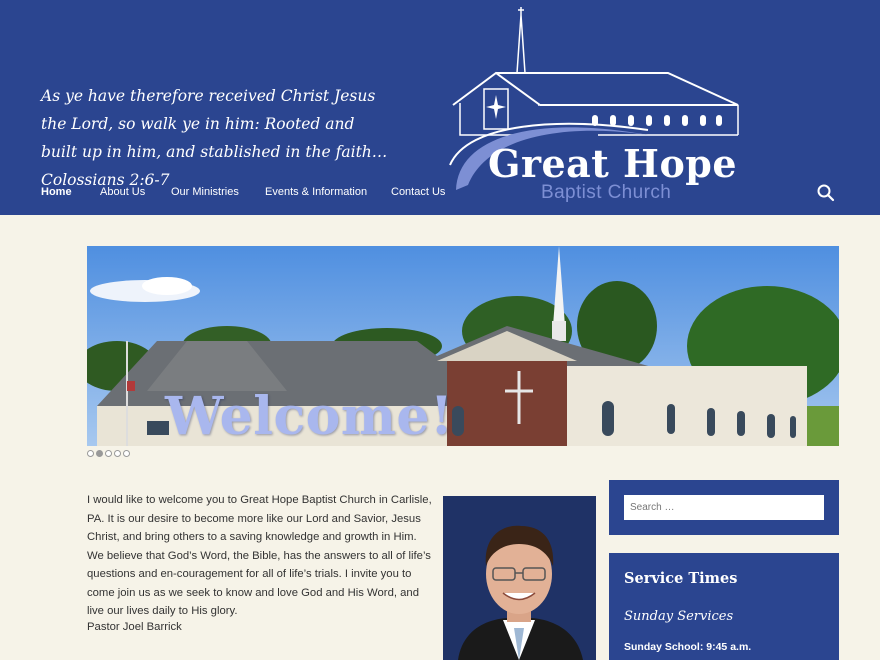  Describe the element at coordinates (309, 416) in the screenshot. I see `slide-caption: Welcome!` at that location.